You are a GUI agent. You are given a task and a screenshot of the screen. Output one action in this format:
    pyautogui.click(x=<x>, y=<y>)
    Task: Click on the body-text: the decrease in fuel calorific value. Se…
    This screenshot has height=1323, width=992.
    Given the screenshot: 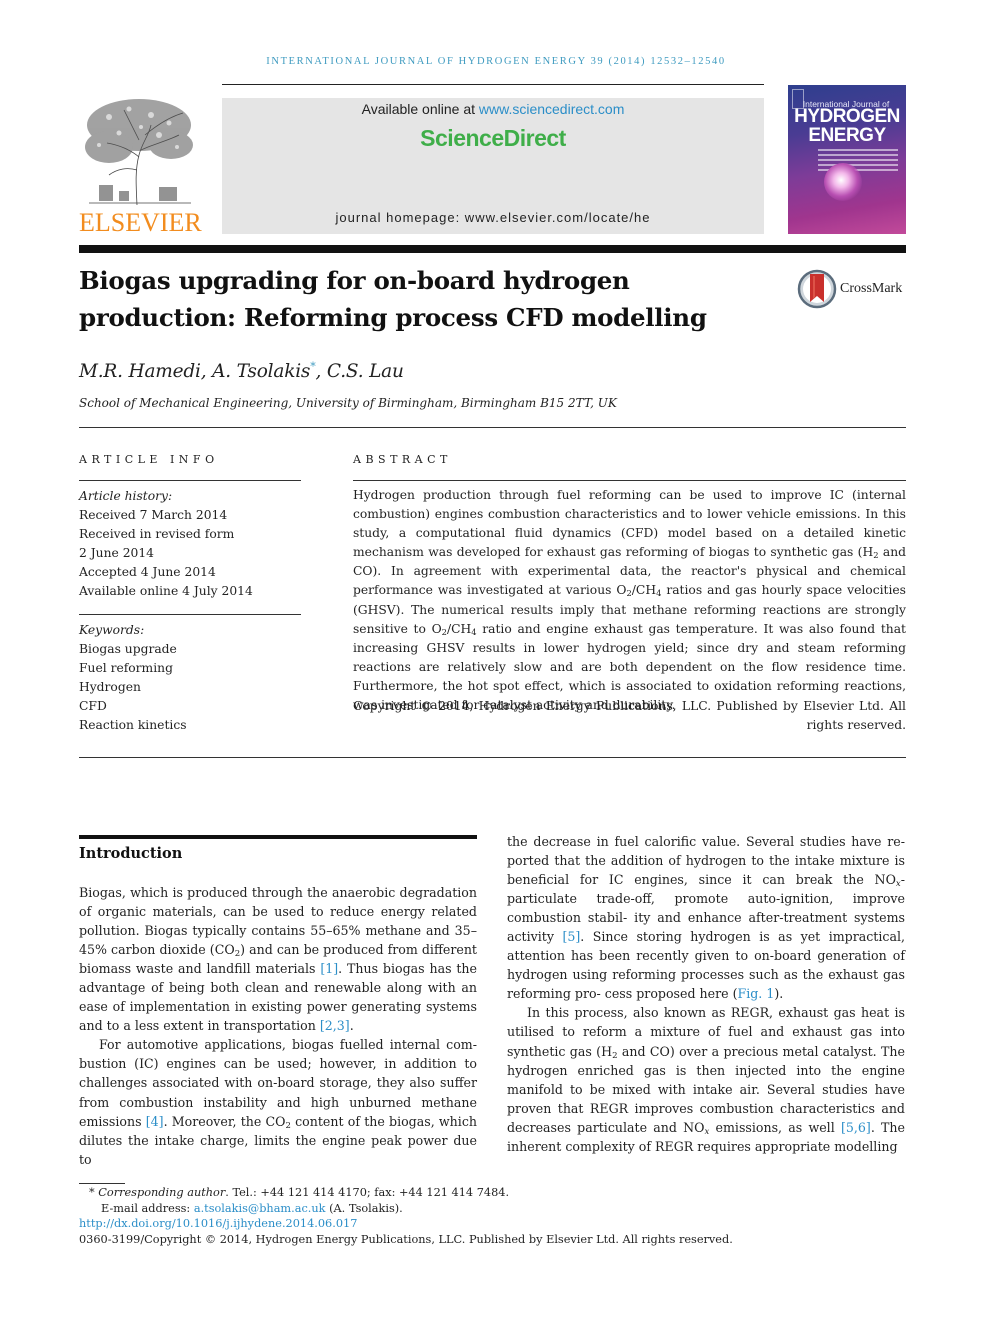 What is the action you would take?
    pyautogui.click(x=706, y=861)
    